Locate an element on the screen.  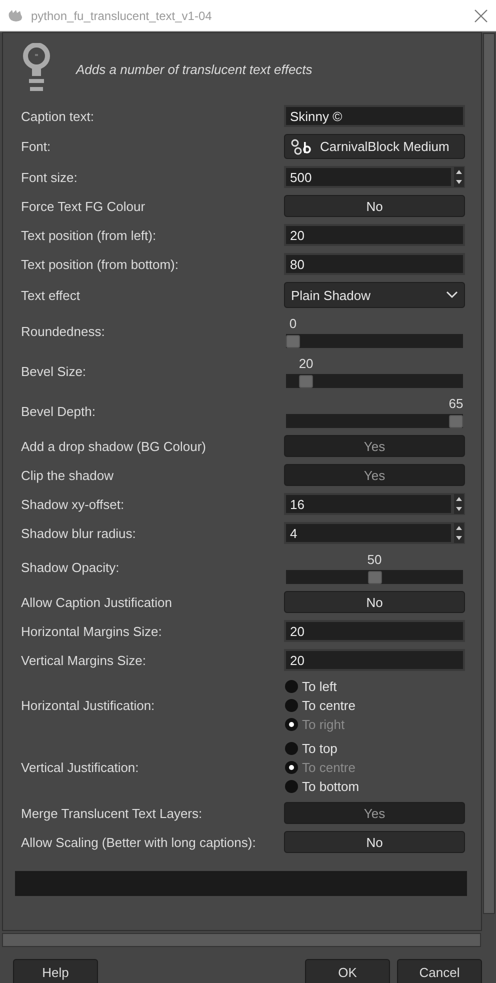
slider-value: 0 is located at coordinates (293, 323).